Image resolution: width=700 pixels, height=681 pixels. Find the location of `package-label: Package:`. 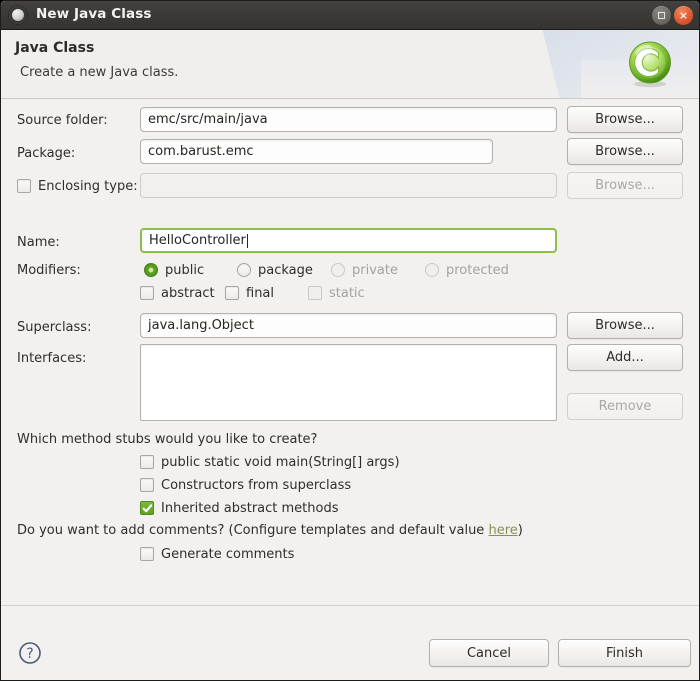

package-label: Package: is located at coordinates (46, 153).